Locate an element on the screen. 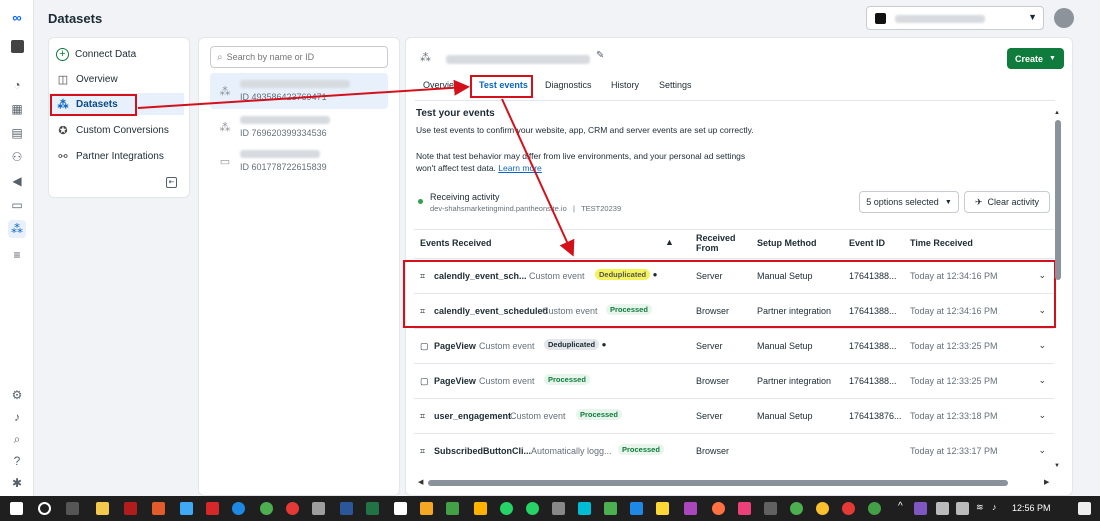  annotation-arrows is located at coordinates (356, 168).